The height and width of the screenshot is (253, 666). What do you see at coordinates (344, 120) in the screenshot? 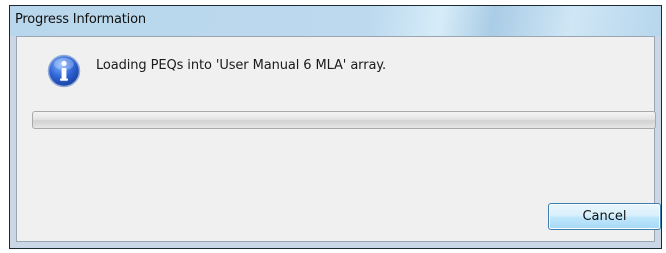
I see `progress-bar` at bounding box center [344, 120].